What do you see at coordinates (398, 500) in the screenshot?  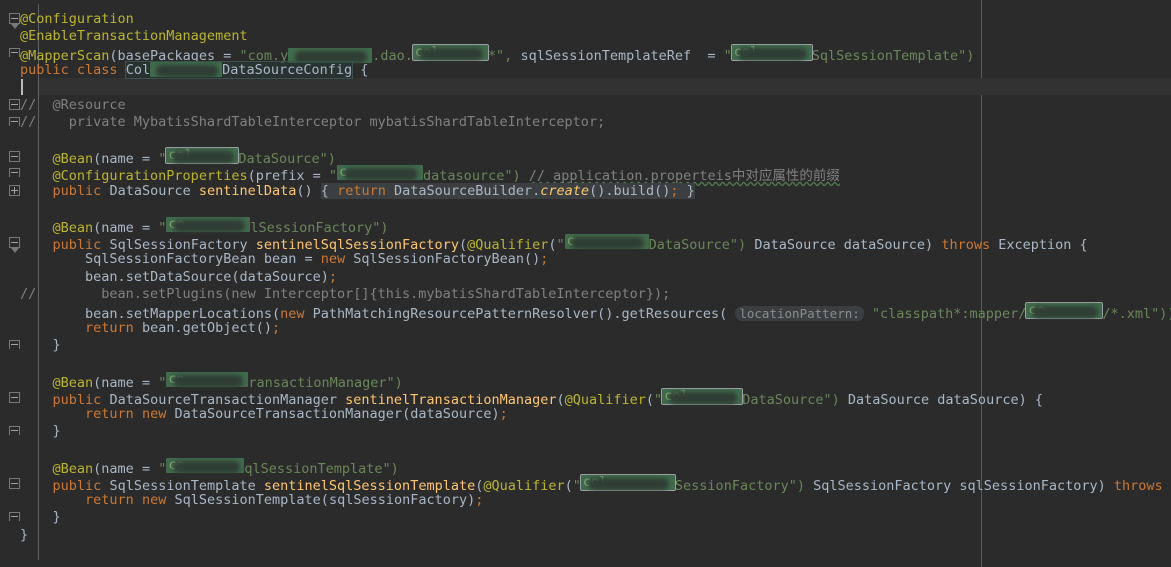 I see `var-sqlsessionfactory-2: sqlSessionFactory` at bounding box center [398, 500].